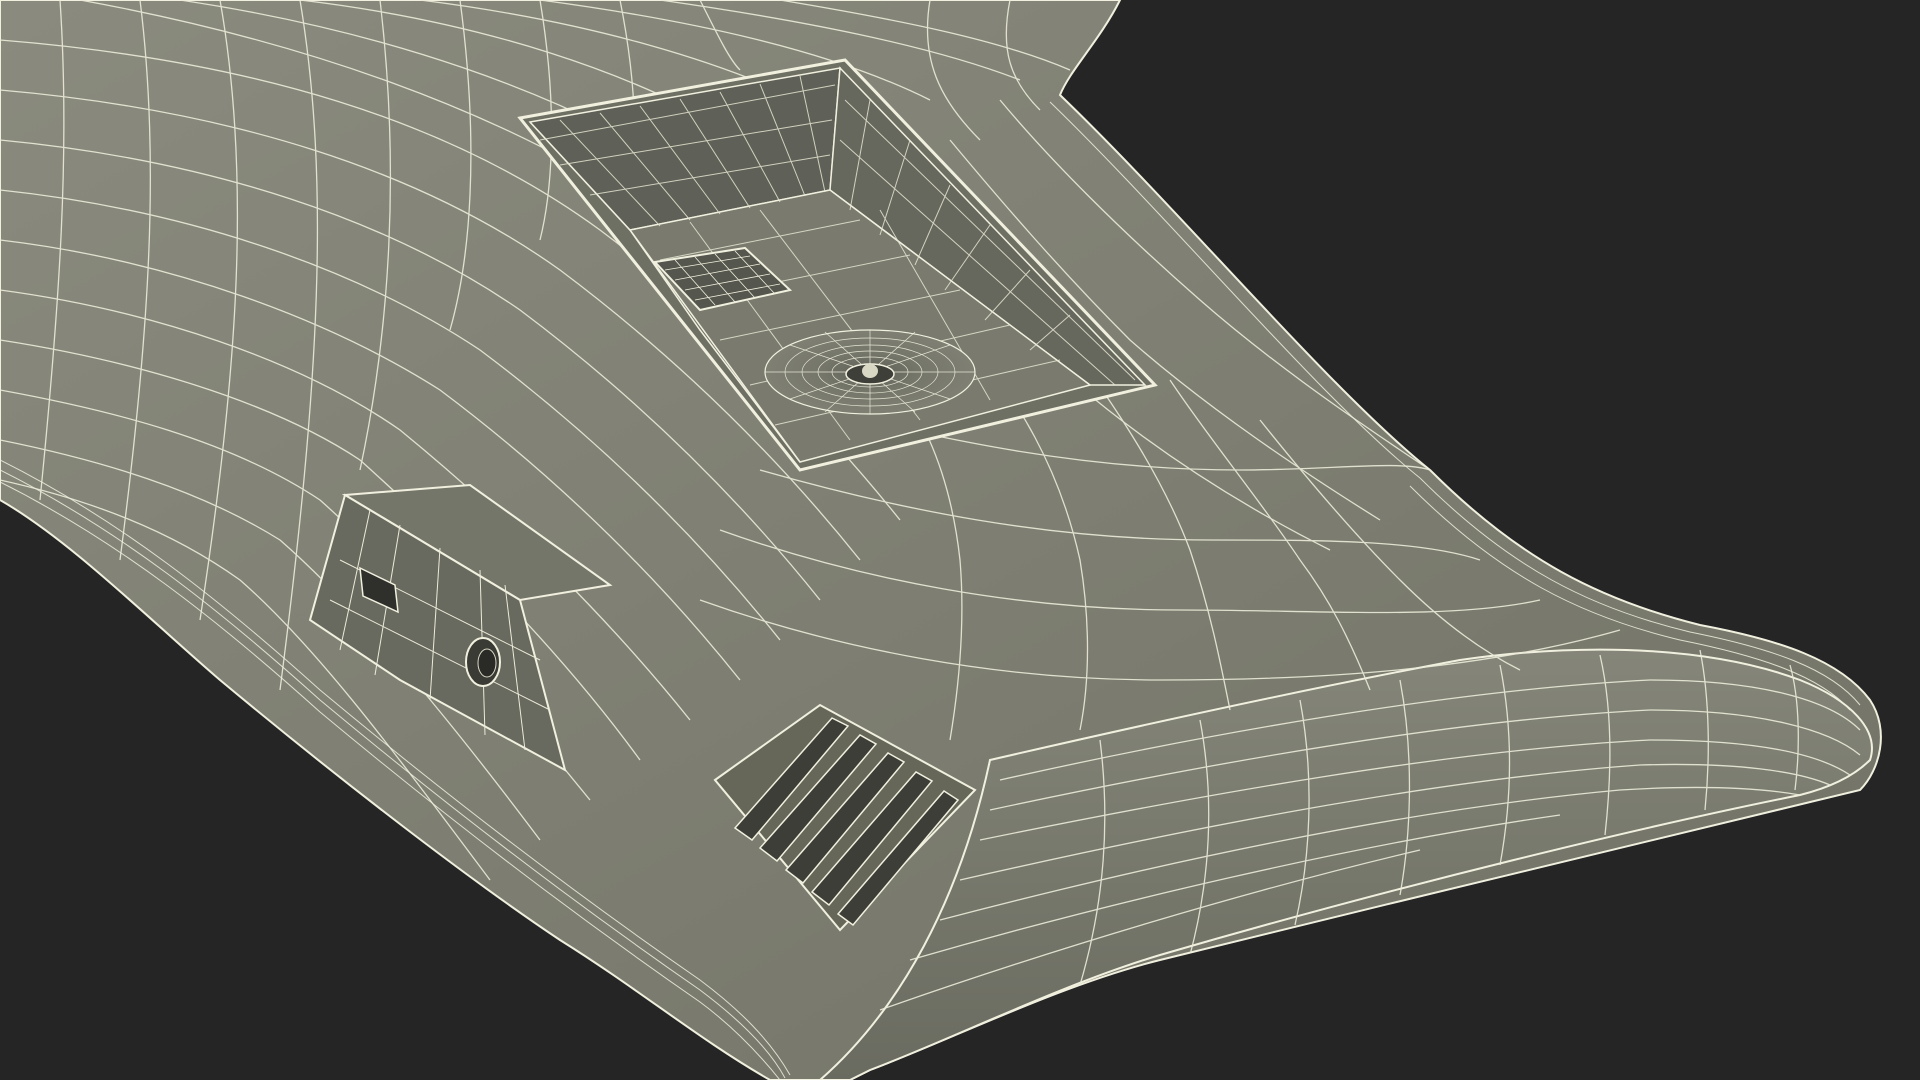  What do you see at coordinates (487, 663) in the screenshot?
I see `audio-jack-inner` at bounding box center [487, 663].